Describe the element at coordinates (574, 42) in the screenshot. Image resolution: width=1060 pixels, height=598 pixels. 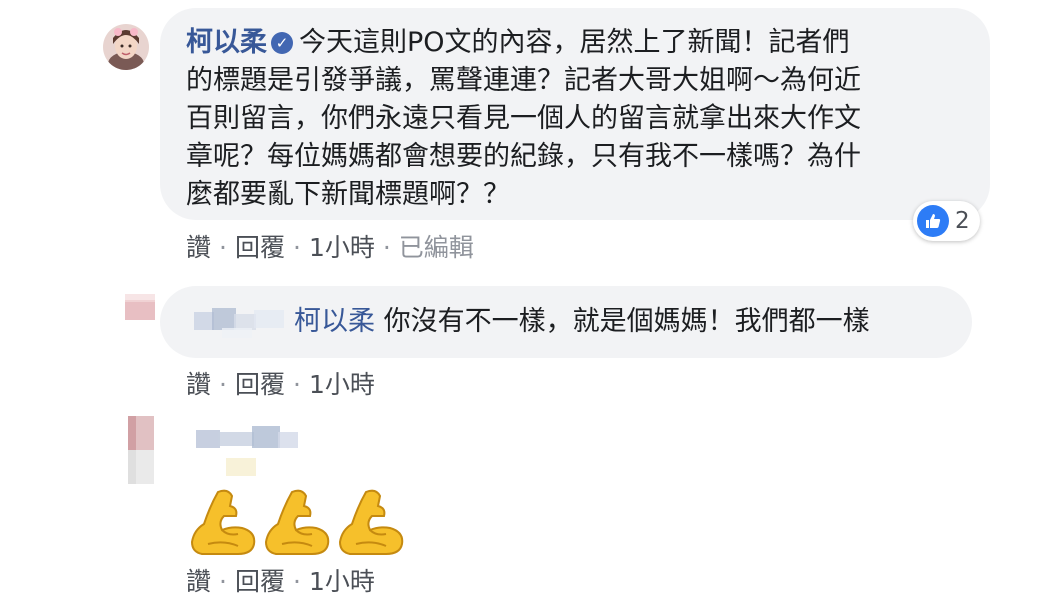
I see `comment-text-line: 今天這則PO文的內容，居然上了新聞！記者們` at that location.